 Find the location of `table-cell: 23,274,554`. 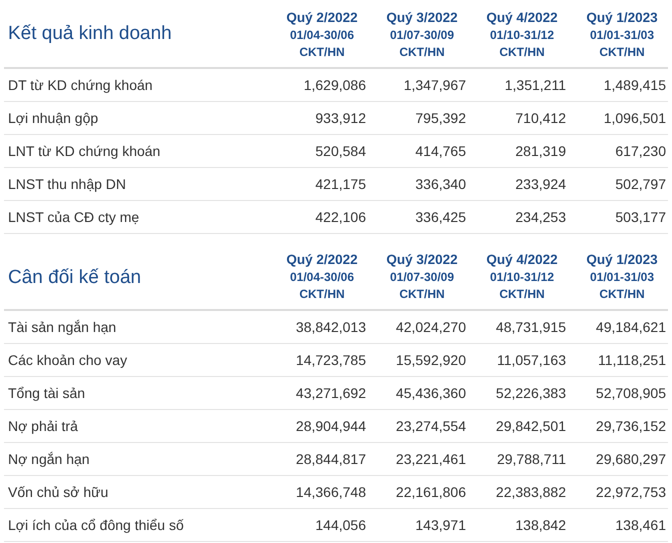

table-cell: 23,274,554 is located at coordinates (418, 426).